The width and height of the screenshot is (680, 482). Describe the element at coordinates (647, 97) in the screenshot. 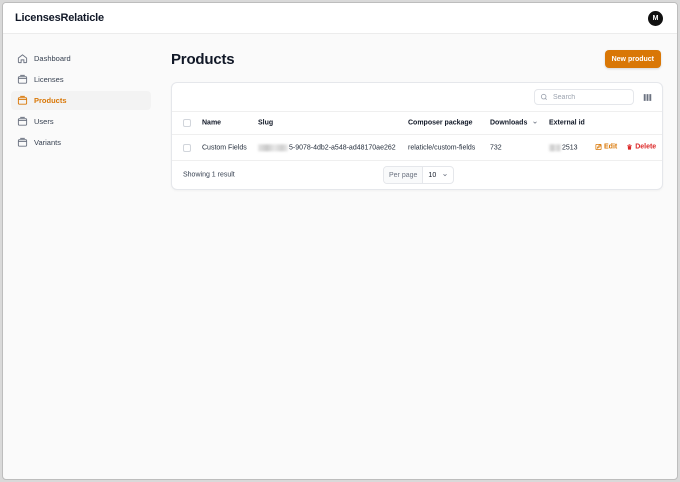

I see `columns-toggle-icon` at that location.